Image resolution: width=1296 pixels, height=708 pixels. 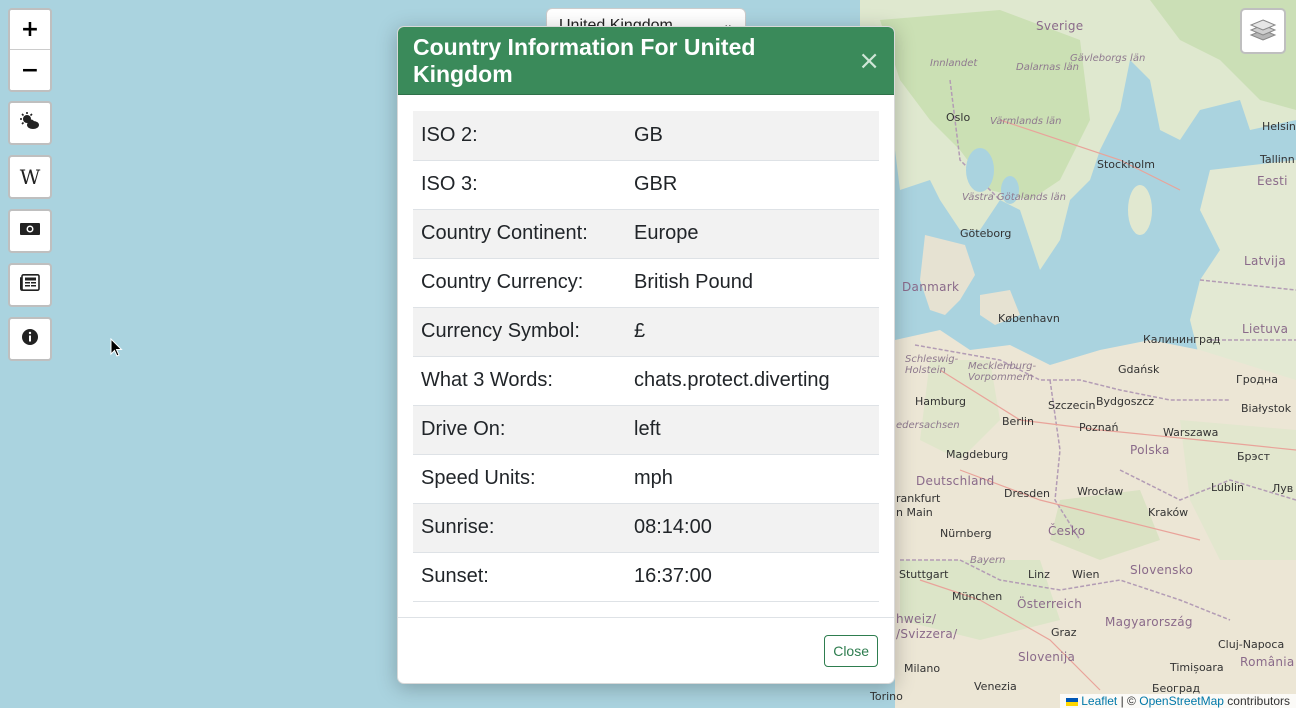 I want to click on map-label-schleswig-holstein: Schleswig-Holstein, so click(x=932, y=365).